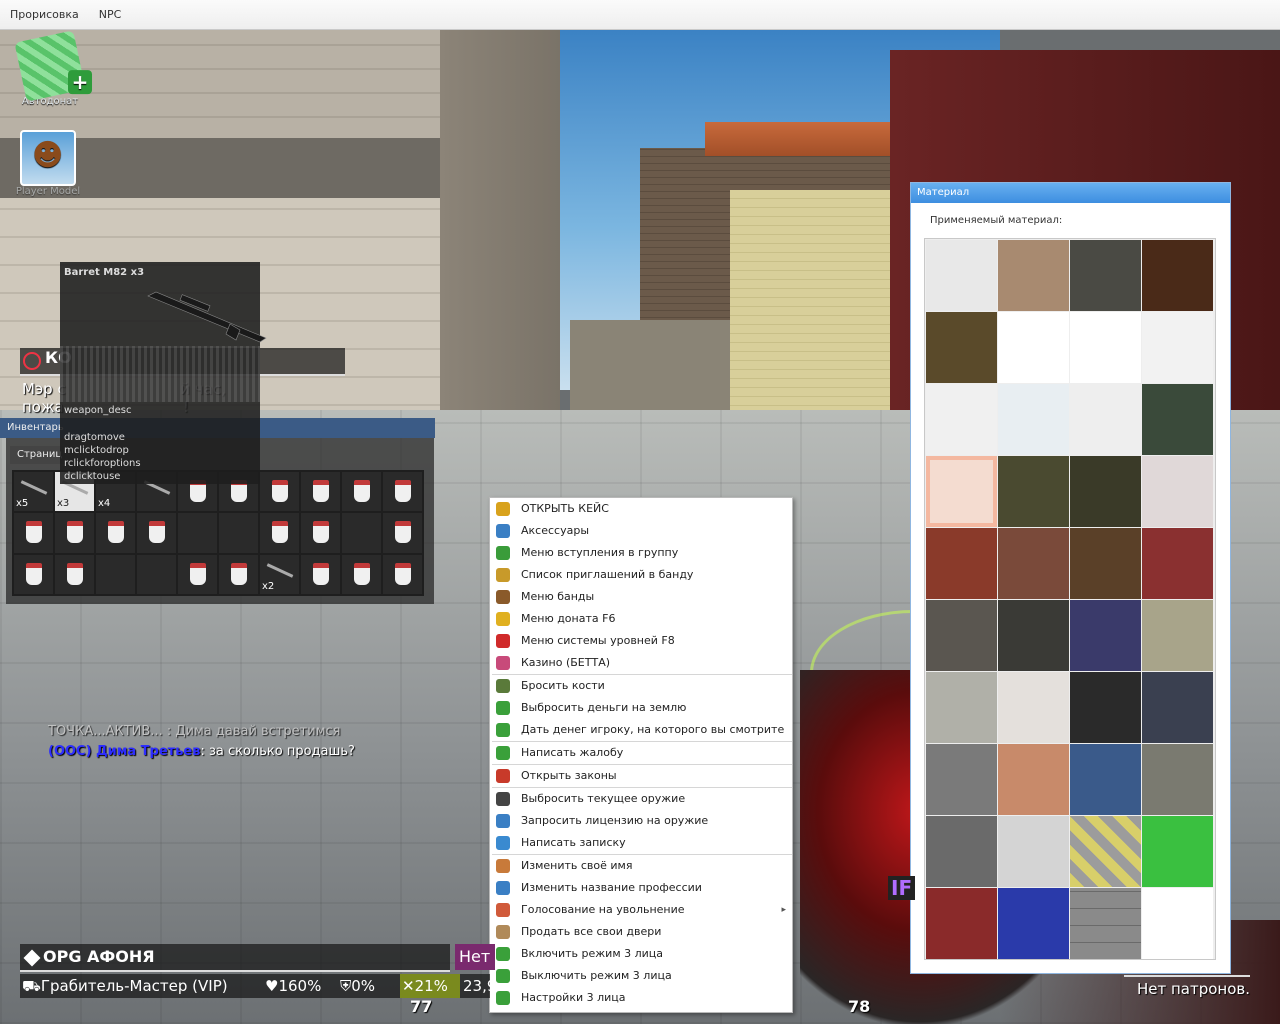  Describe the element at coordinates (641, 619) in the screenshot. I see `context-menu-item: Меню доната F6` at that location.